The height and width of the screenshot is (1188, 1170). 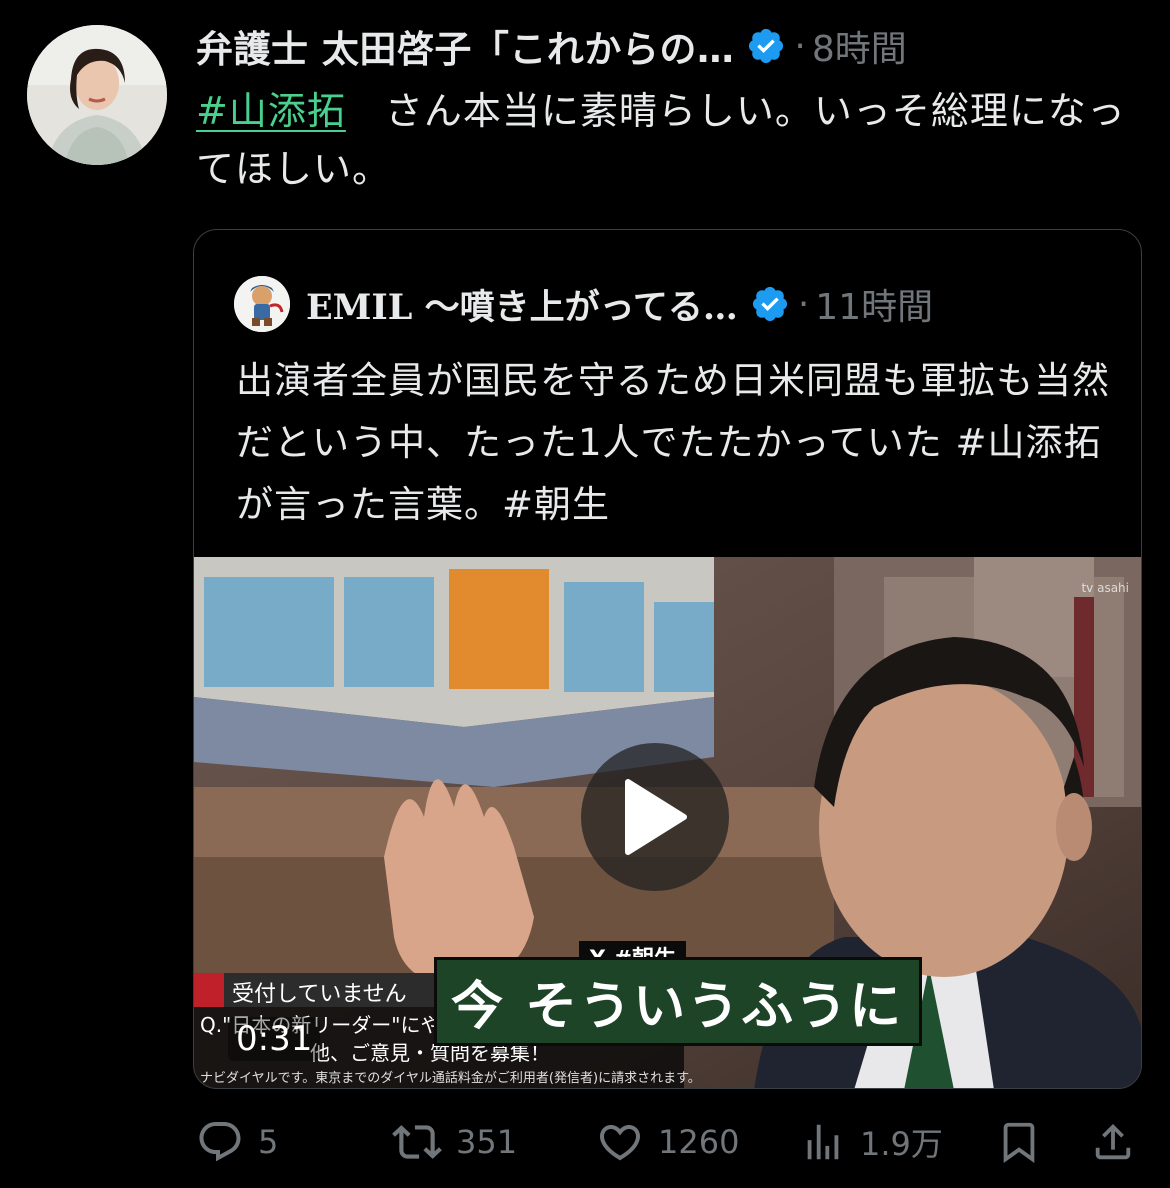 I want to click on ticker-row: 受付していません, so click(x=314, y=990).